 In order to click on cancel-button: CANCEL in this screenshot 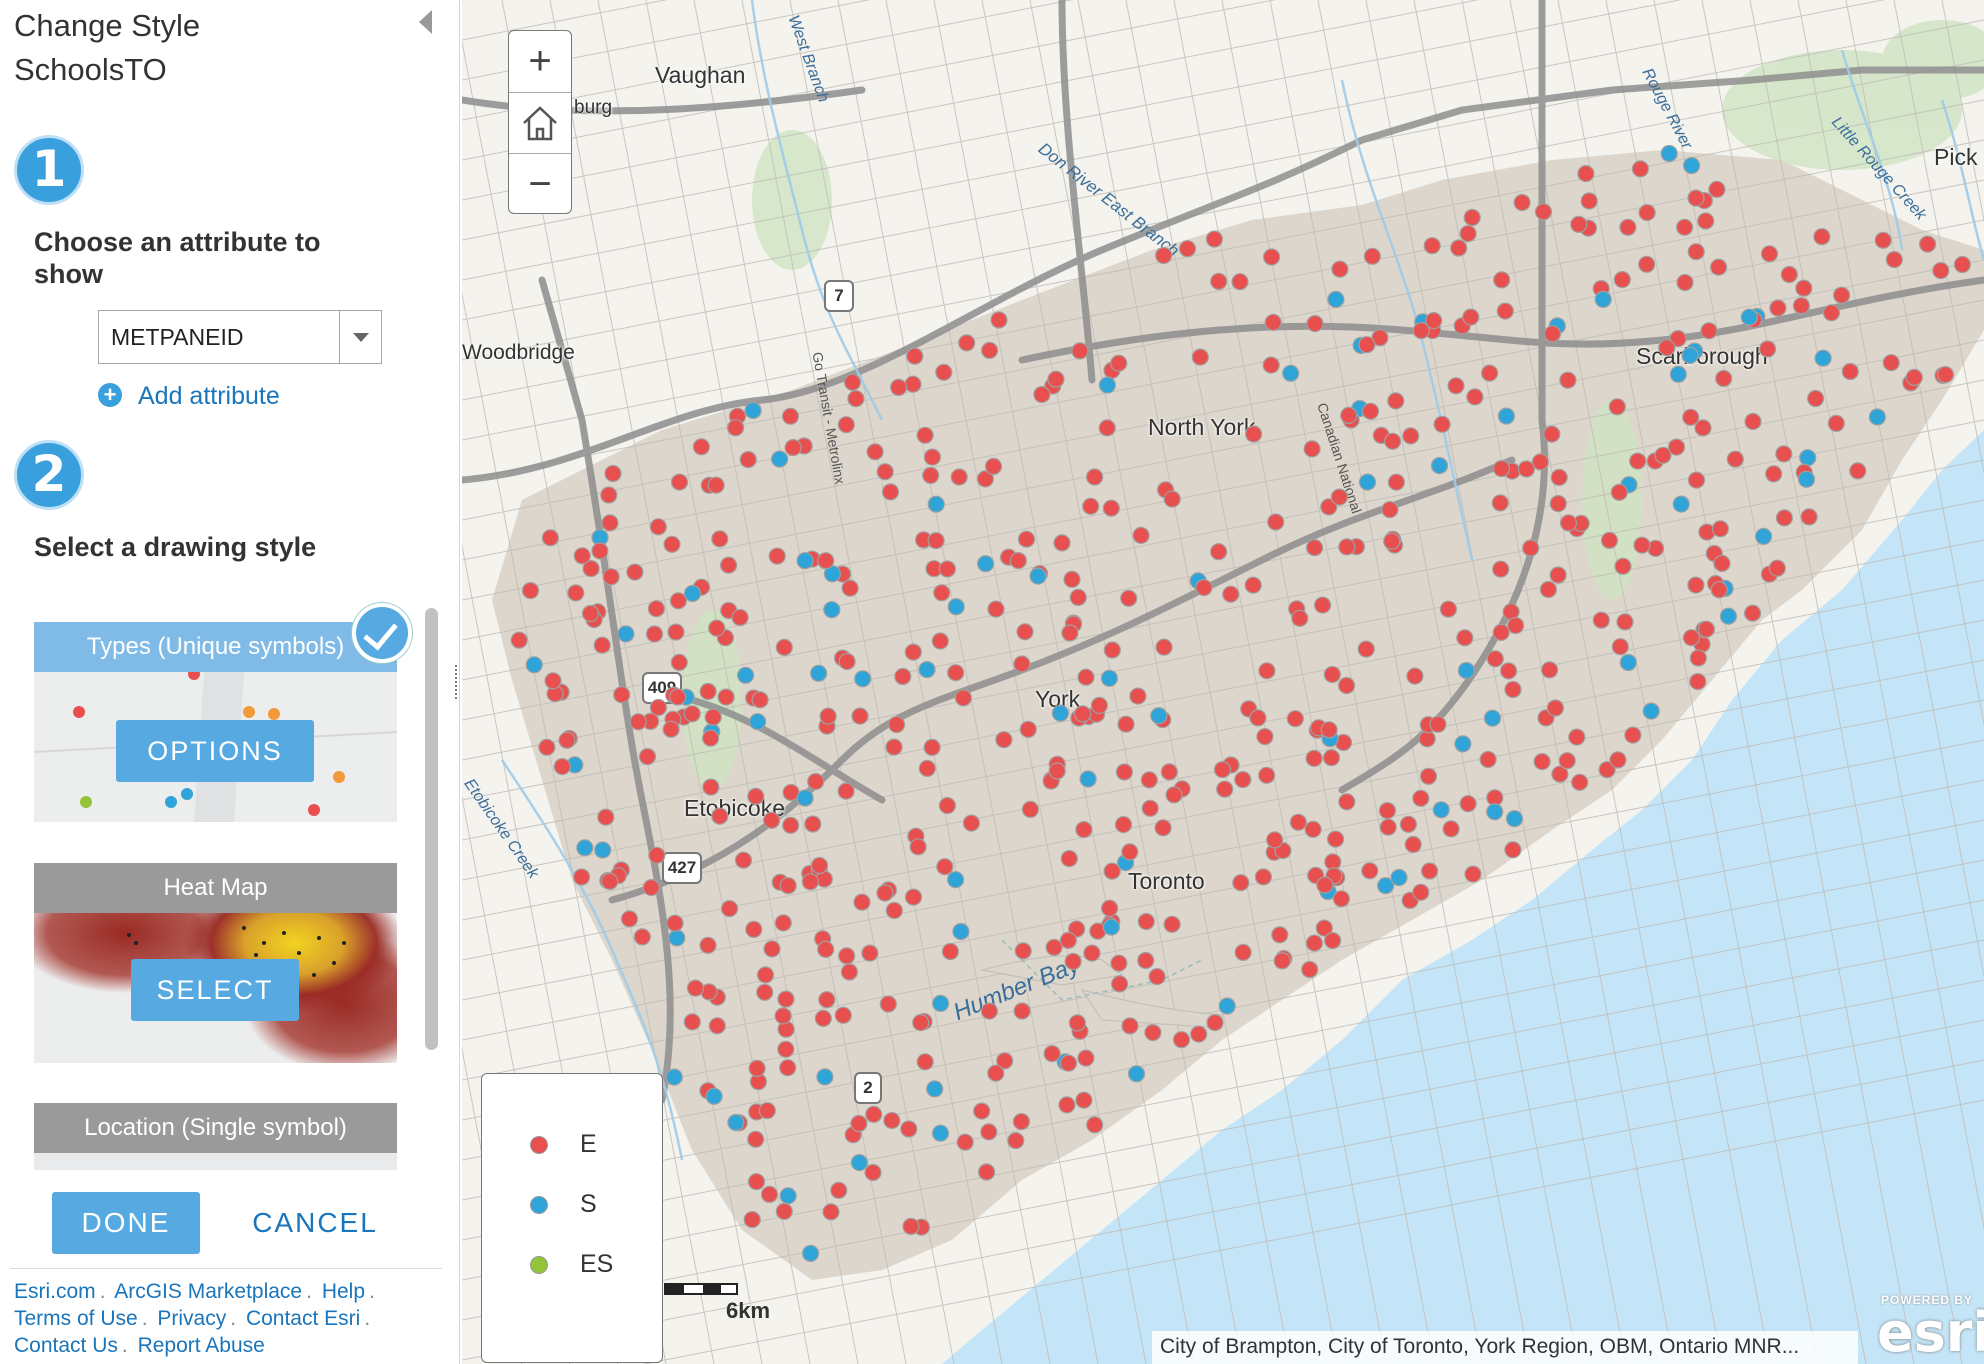, I will do `click(315, 1223)`.